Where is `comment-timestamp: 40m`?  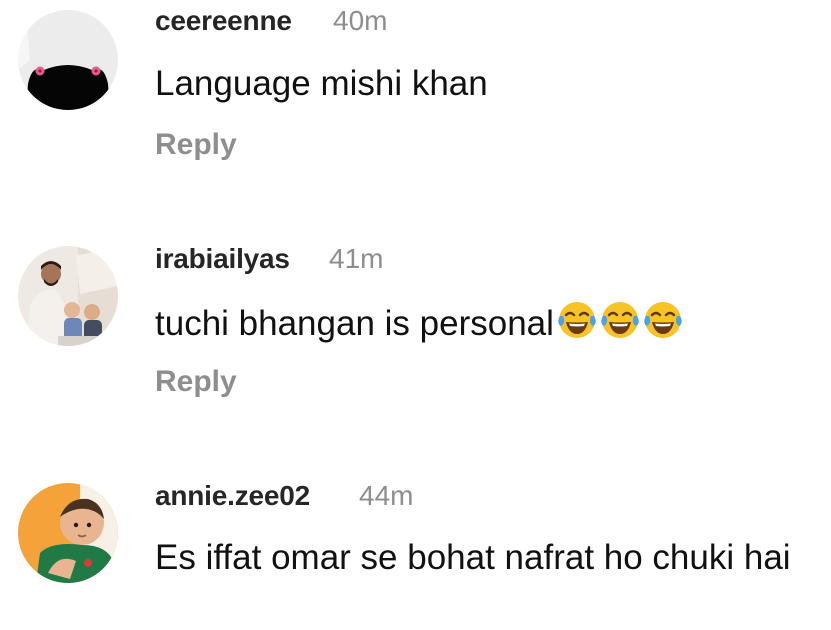
comment-timestamp: 40m is located at coordinates (360, 20).